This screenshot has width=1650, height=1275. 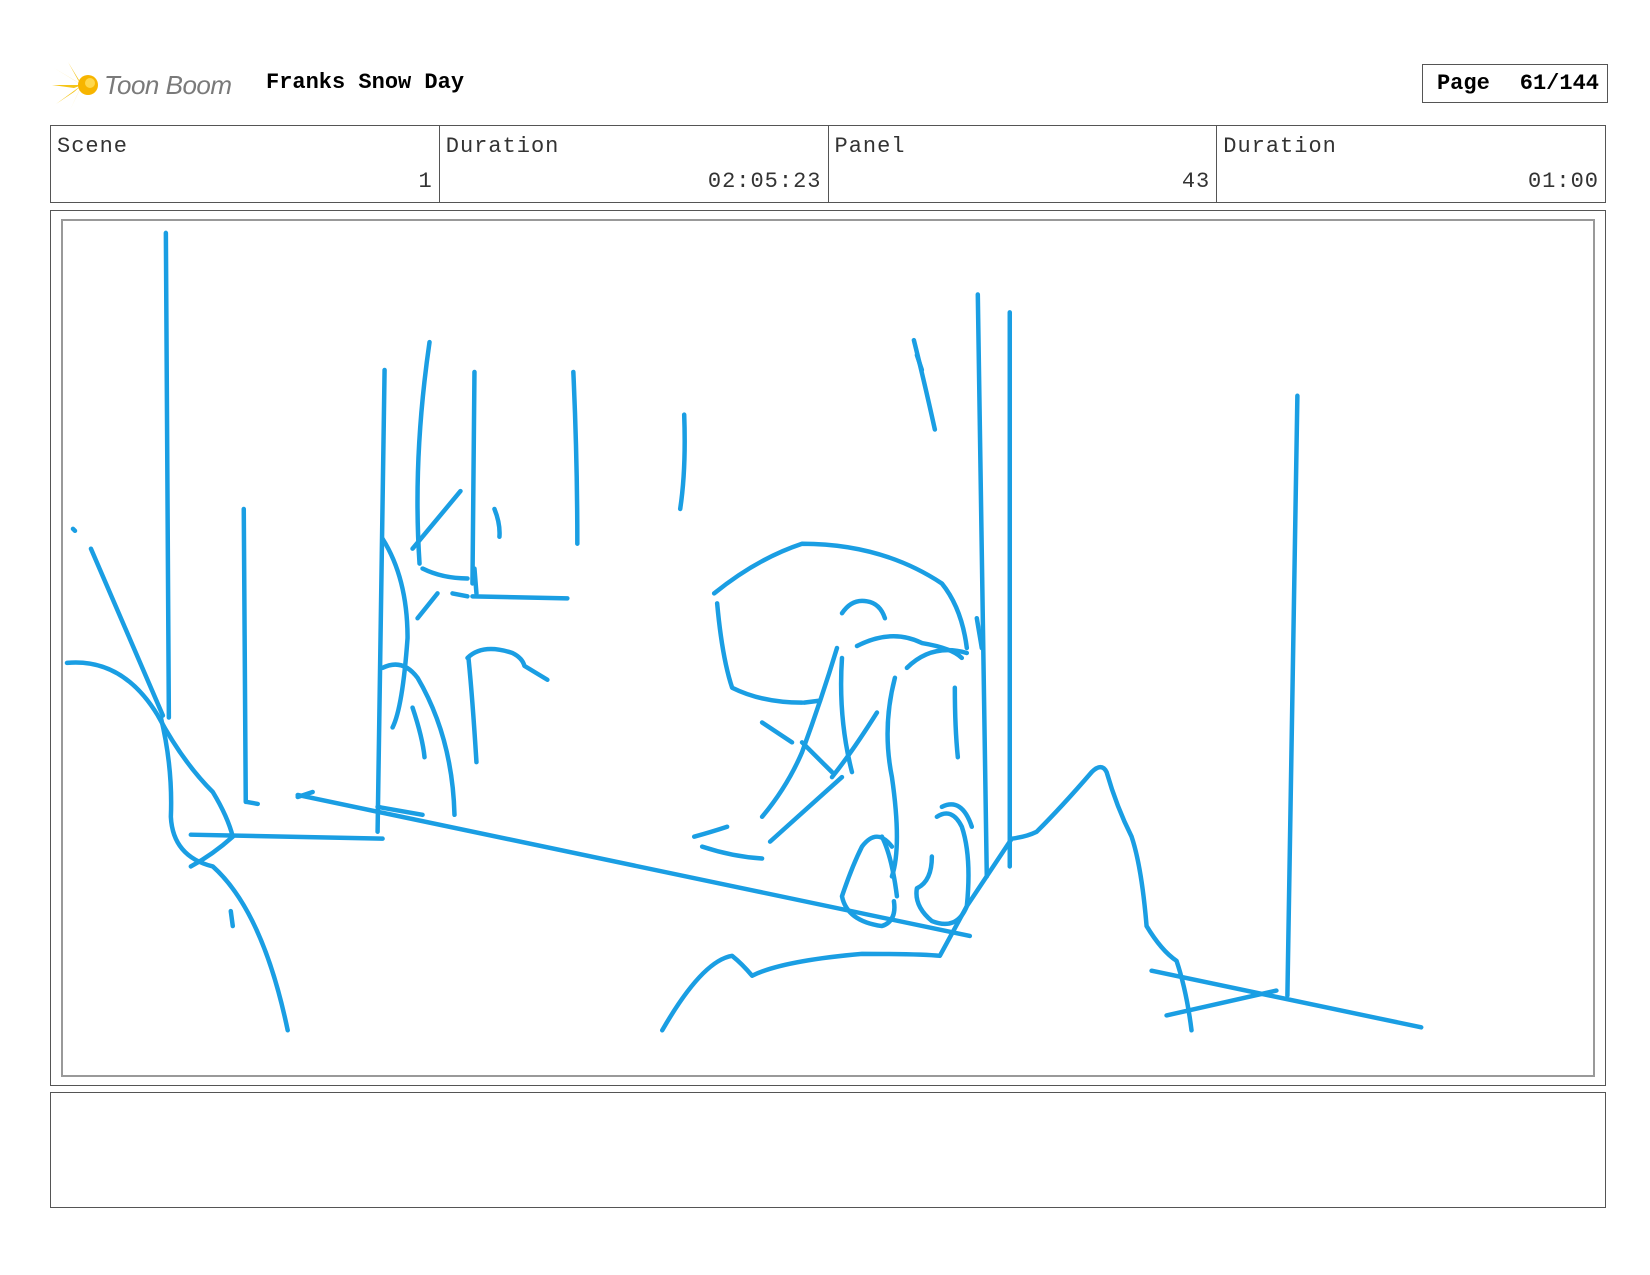 What do you see at coordinates (870, 146) in the screenshot?
I see `panel-label: Panel` at bounding box center [870, 146].